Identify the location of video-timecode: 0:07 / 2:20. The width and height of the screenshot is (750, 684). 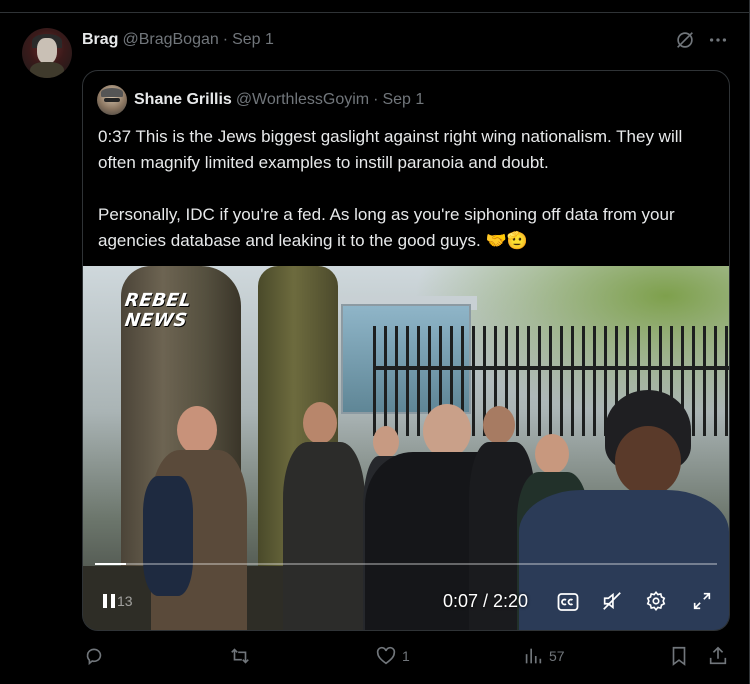
(486, 601).